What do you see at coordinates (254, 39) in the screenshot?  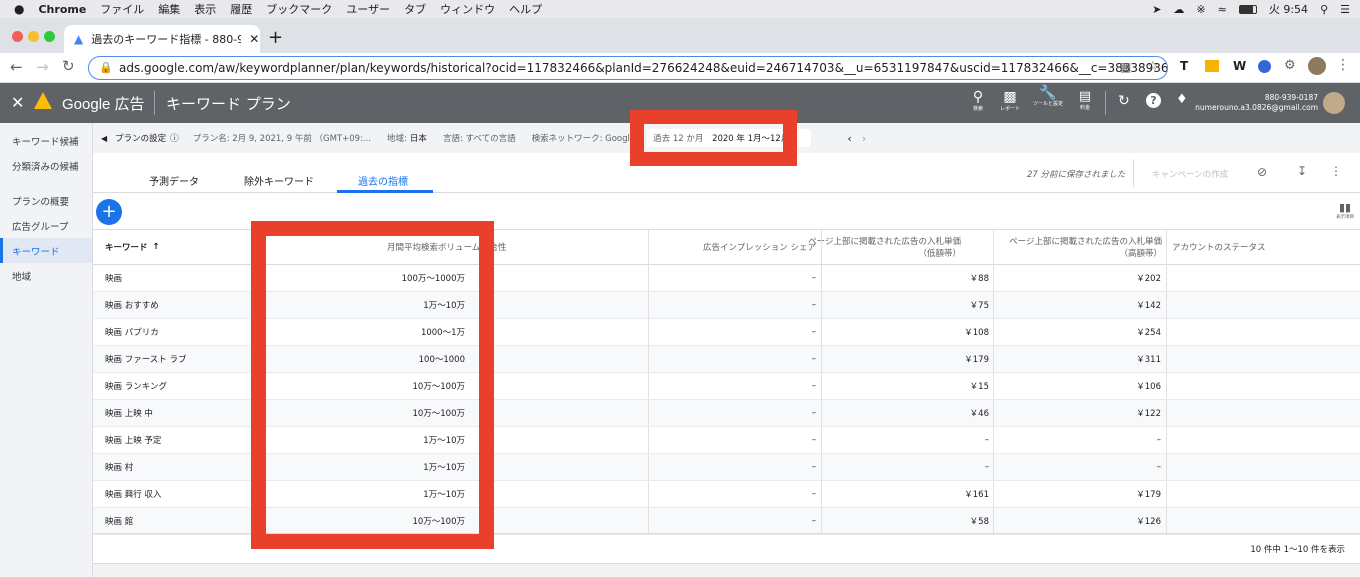 I see `tab-close-icon: ✕` at bounding box center [254, 39].